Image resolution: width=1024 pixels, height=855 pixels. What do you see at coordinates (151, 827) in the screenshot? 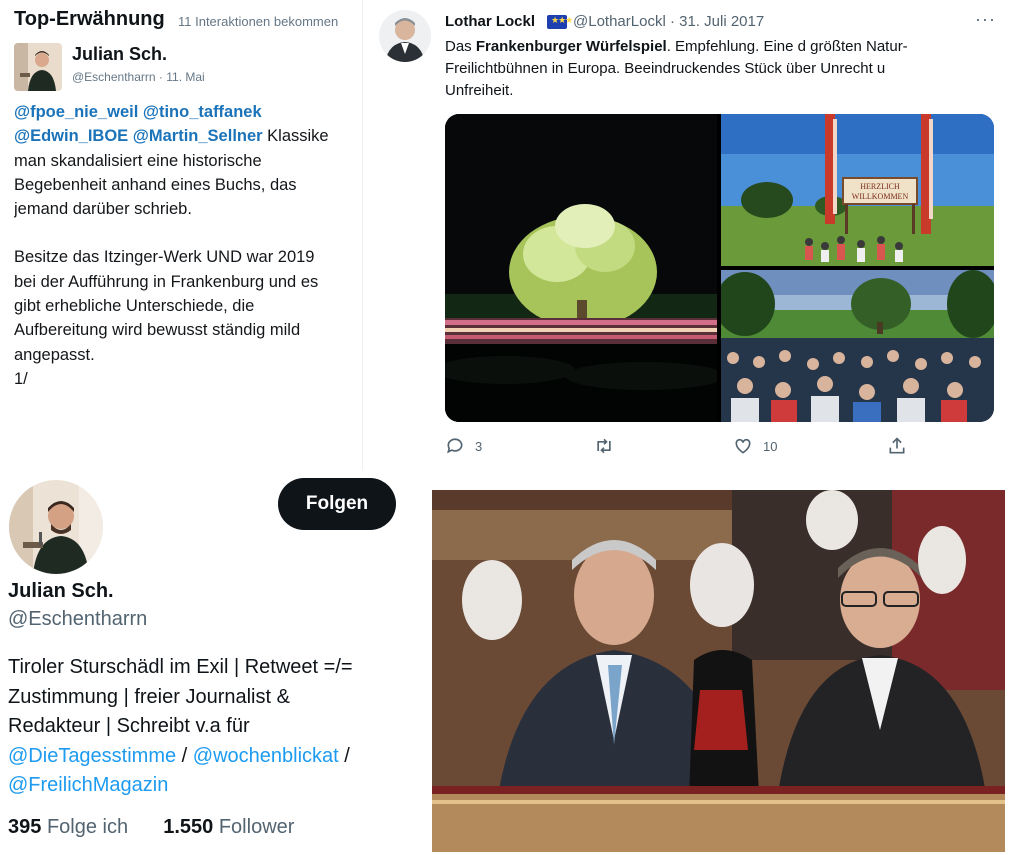
I see `profile-stats: 395 Folge ich 1.550 Follower` at bounding box center [151, 827].